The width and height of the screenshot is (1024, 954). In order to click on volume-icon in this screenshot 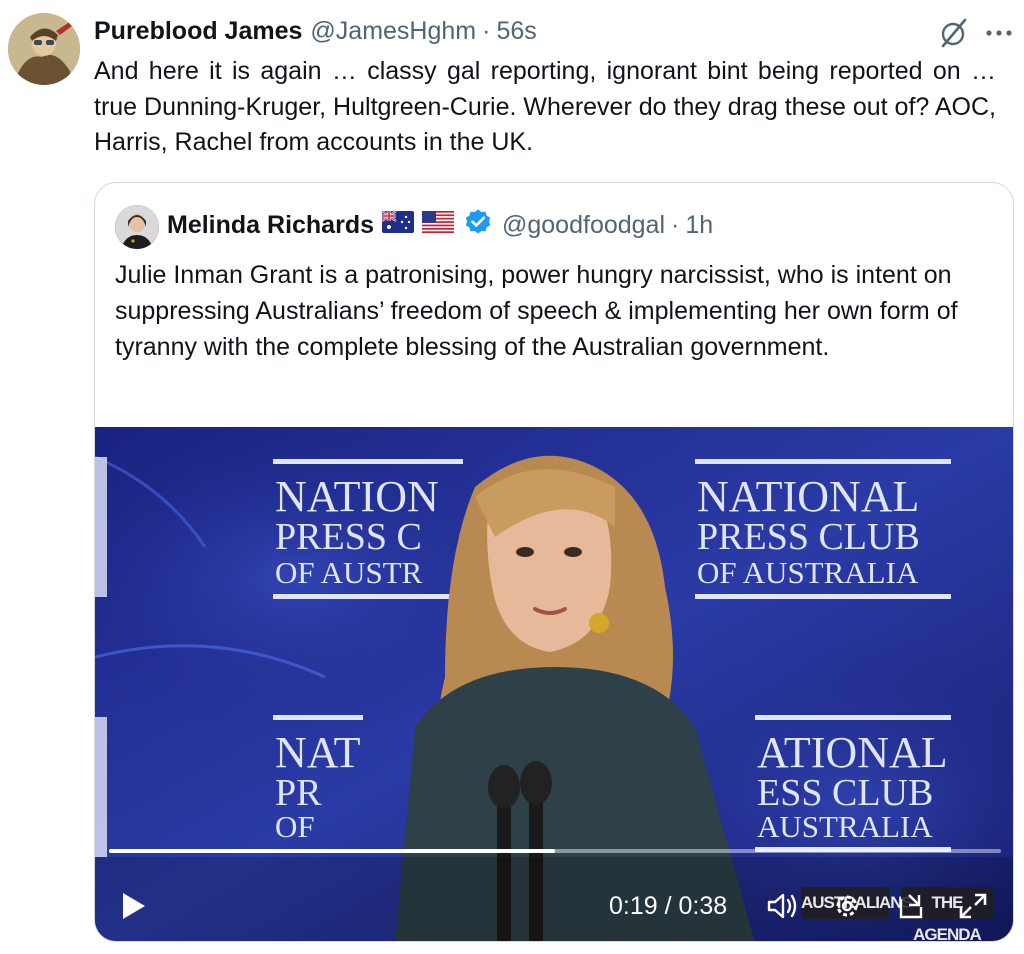, I will do `click(782, 906)`.